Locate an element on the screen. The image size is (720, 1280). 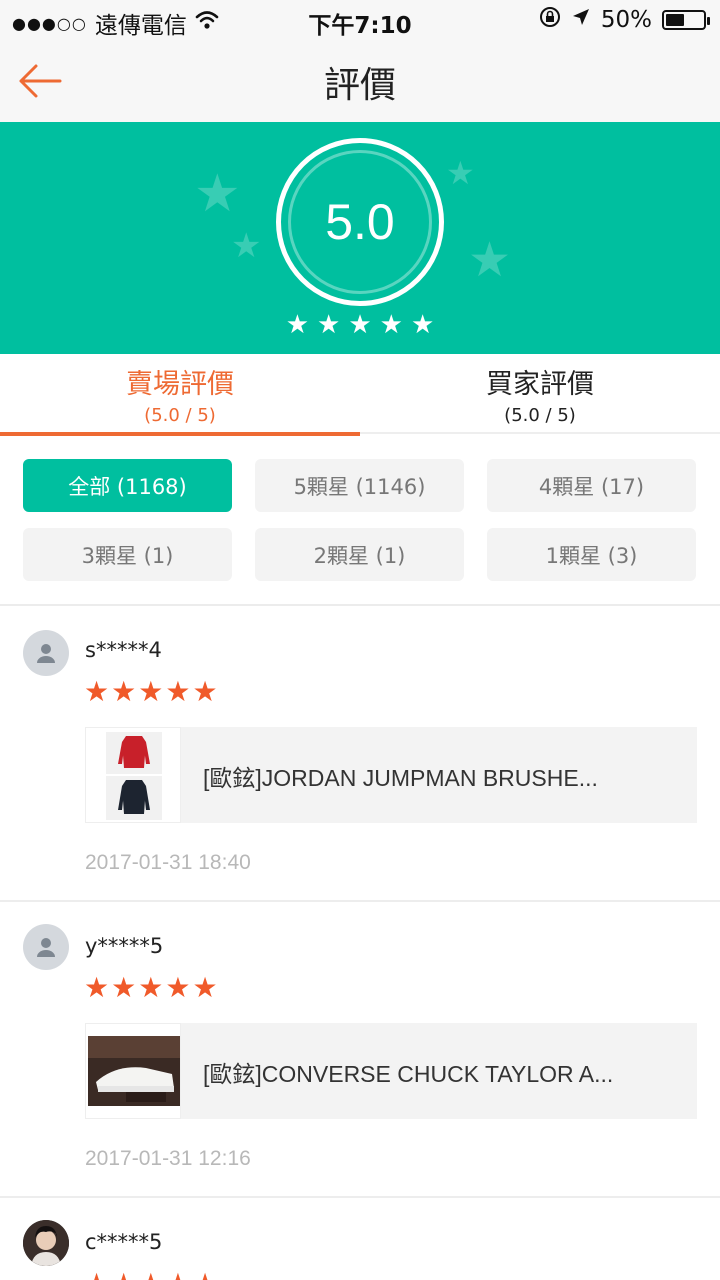
tab-buyer-reviews: 買家評價 (5.0 / 5) is located at coordinates (540, 394).